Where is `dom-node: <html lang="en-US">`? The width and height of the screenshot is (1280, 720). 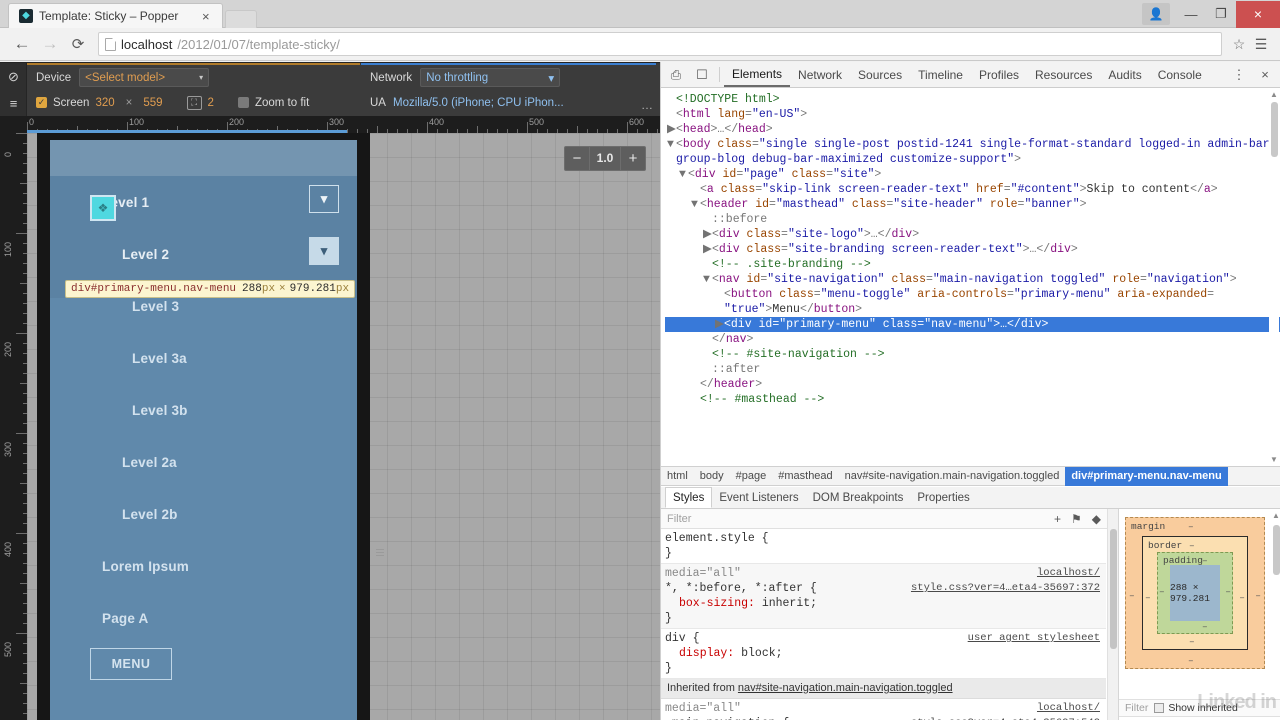
dom-node: <html lang="en-US"> is located at coordinates (972, 114).